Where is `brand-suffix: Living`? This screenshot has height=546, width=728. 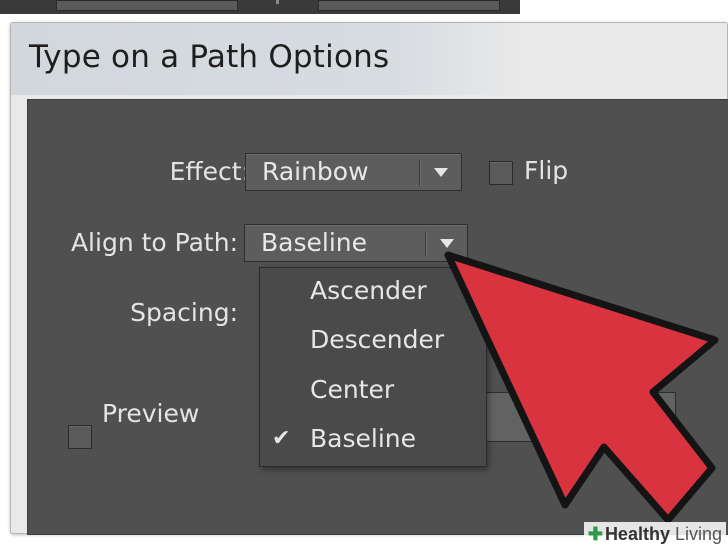
brand-suffix: Living is located at coordinates (695, 534).